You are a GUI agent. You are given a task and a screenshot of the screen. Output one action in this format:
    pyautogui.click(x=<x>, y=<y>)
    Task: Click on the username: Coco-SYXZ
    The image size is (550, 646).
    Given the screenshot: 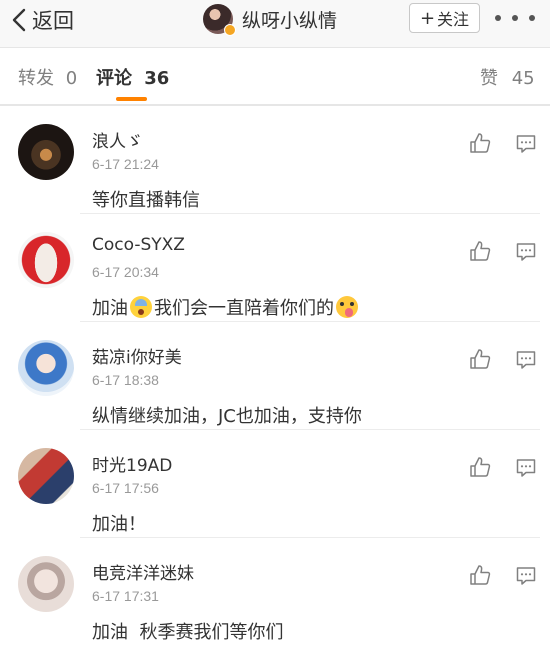 What is the action you would take?
    pyautogui.click(x=138, y=245)
    